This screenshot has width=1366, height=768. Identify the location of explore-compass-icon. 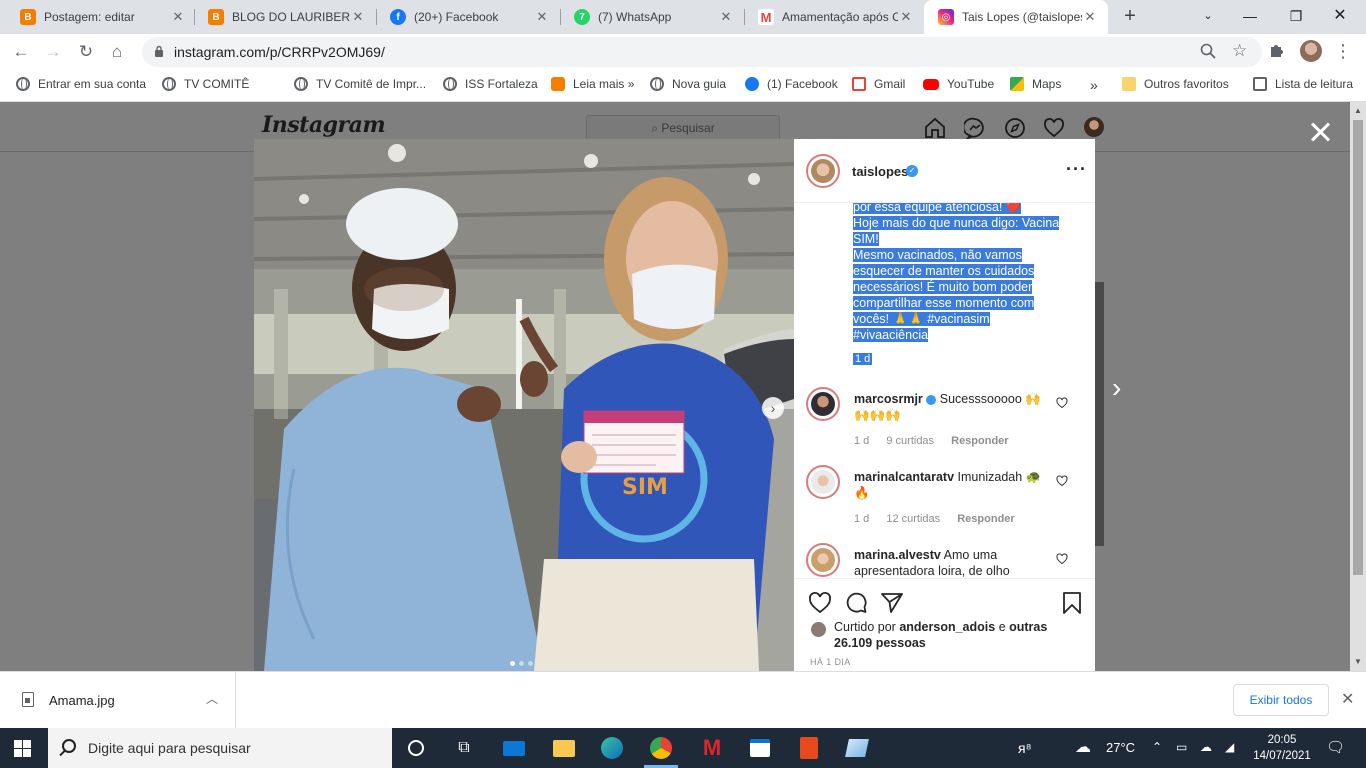
(1015, 128).